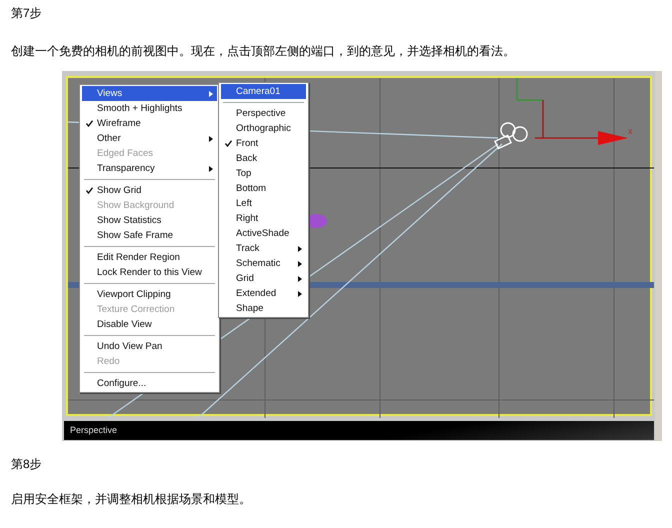  Describe the element at coordinates (149, 235) in the screenshot. I see `menu-item: Show Safe Frame` at that location.